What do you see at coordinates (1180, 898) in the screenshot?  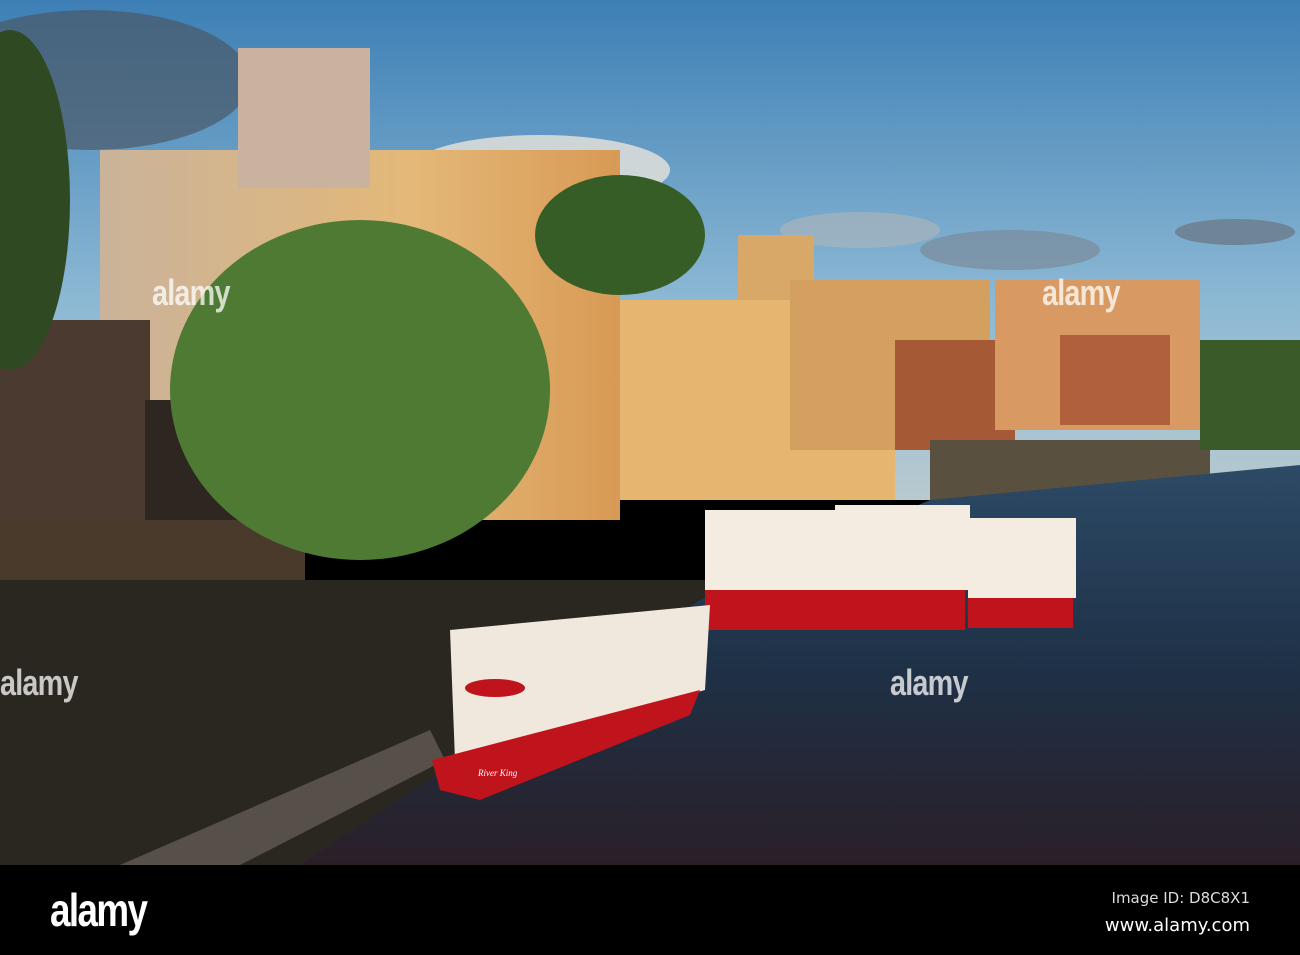 I see `image-id: Image ID: D8C8X1` at bounding box center [1180, 898].